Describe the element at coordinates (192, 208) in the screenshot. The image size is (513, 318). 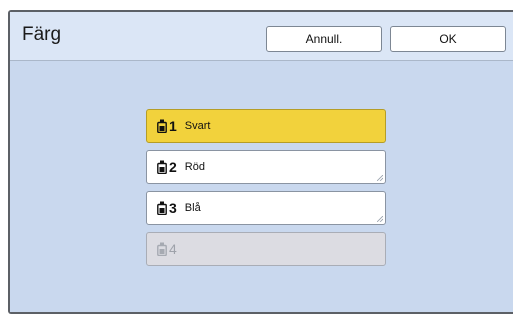
I see `option-label: Blå` at that location.